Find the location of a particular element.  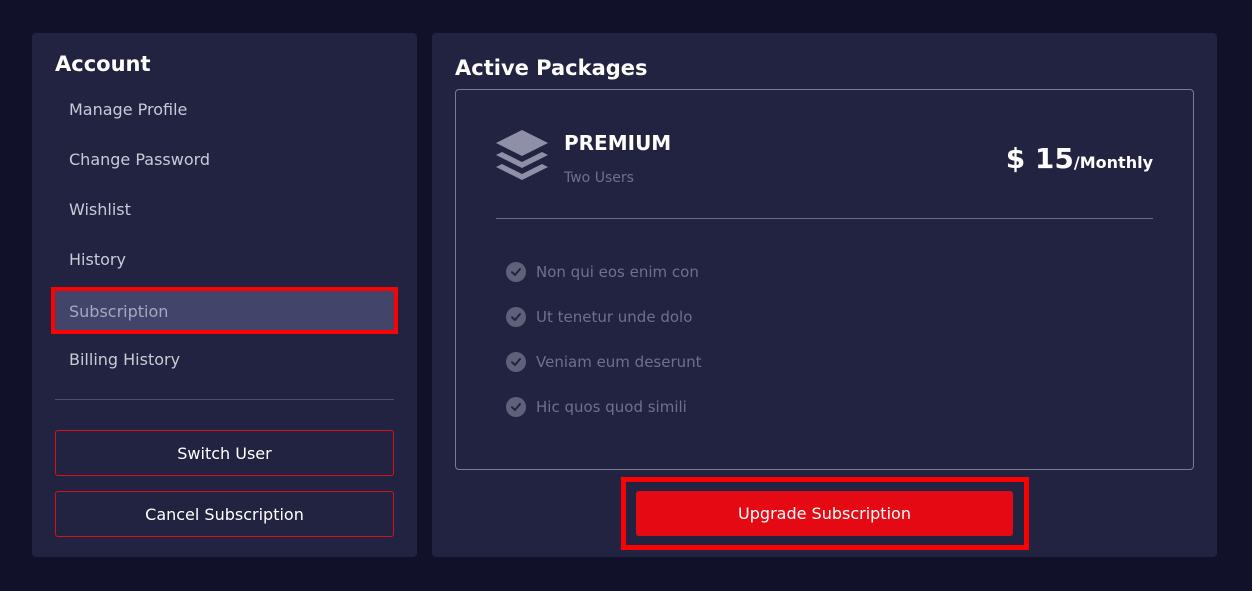

card-divider is located at coordinates (824, 218).